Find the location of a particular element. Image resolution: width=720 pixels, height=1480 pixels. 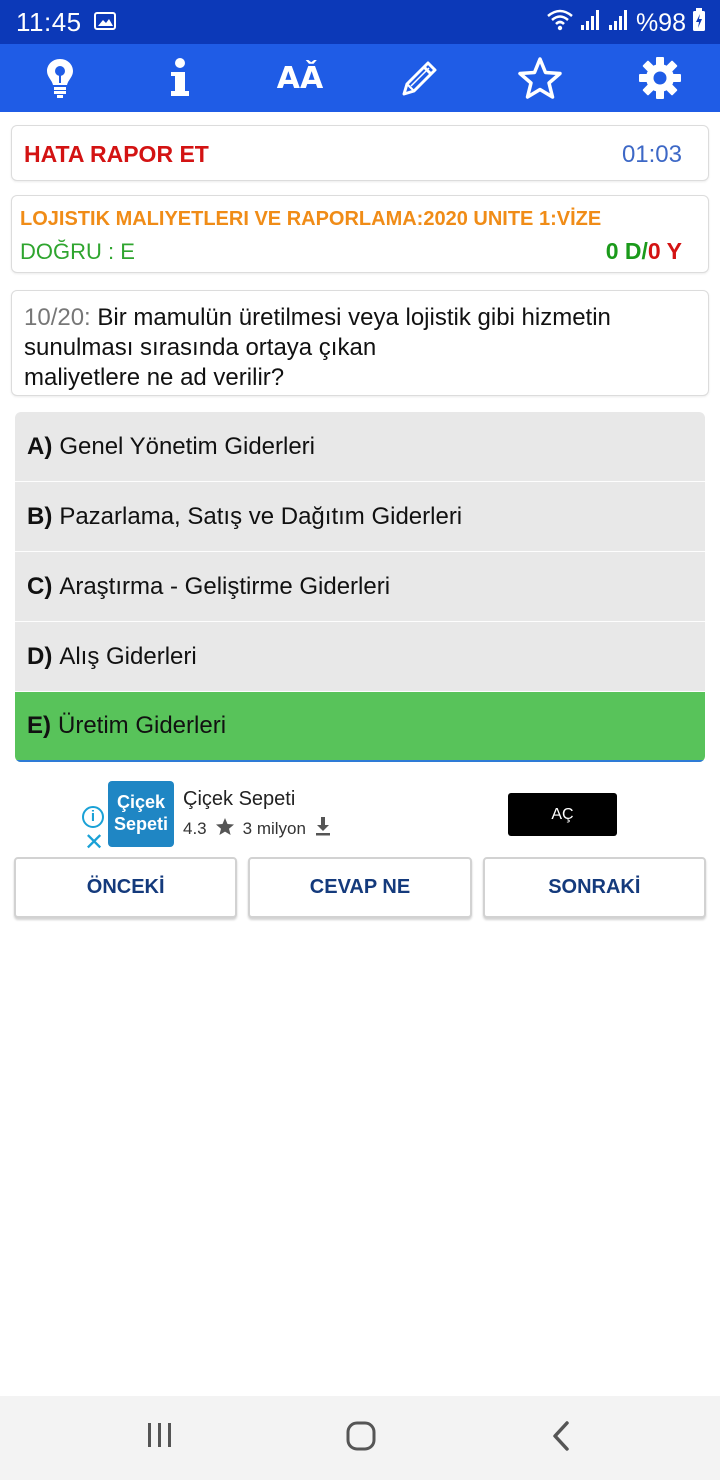

battery-percent: %98 is located at coordinates (660, 23).